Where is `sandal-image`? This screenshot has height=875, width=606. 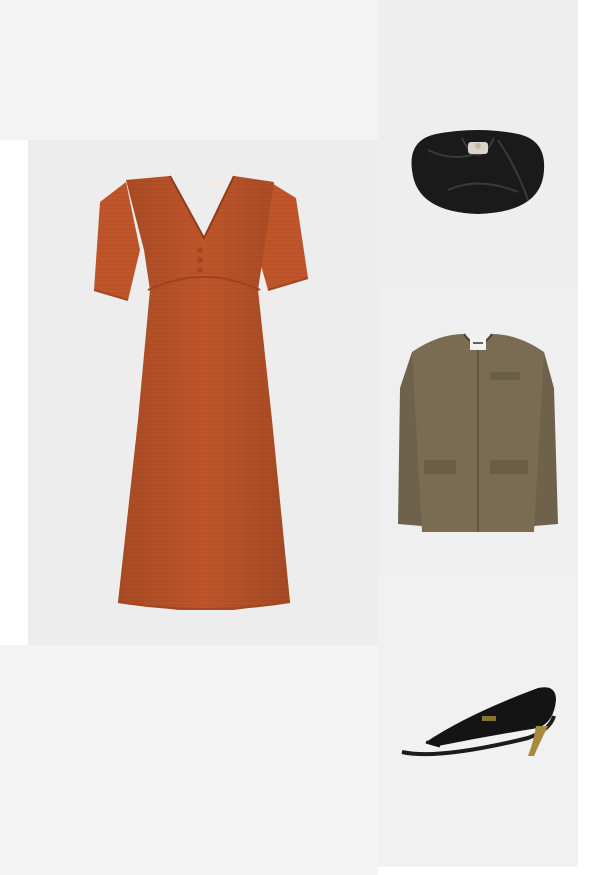 sandal-image is located at coordinates (478, 722).